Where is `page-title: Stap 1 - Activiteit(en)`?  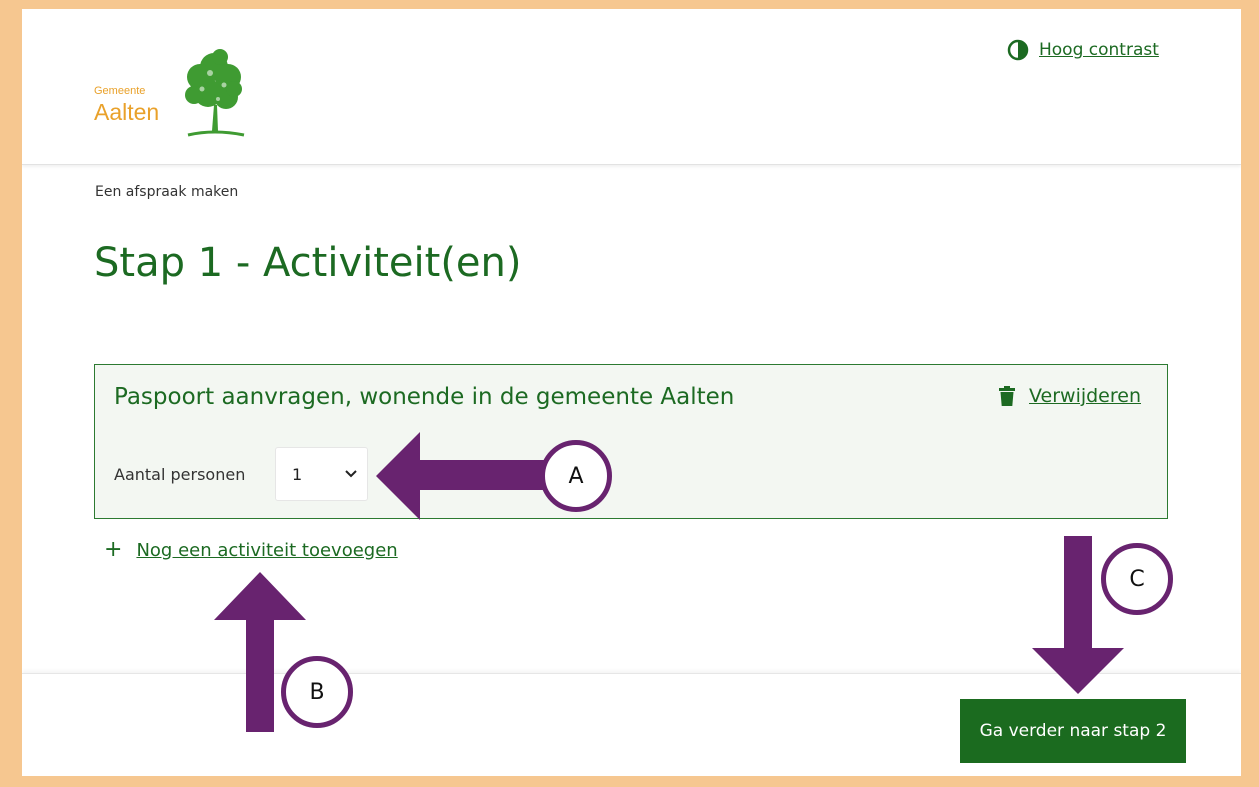 page-title: Stap 1 - Activiteit(en) is located at coordinates (308, 263).